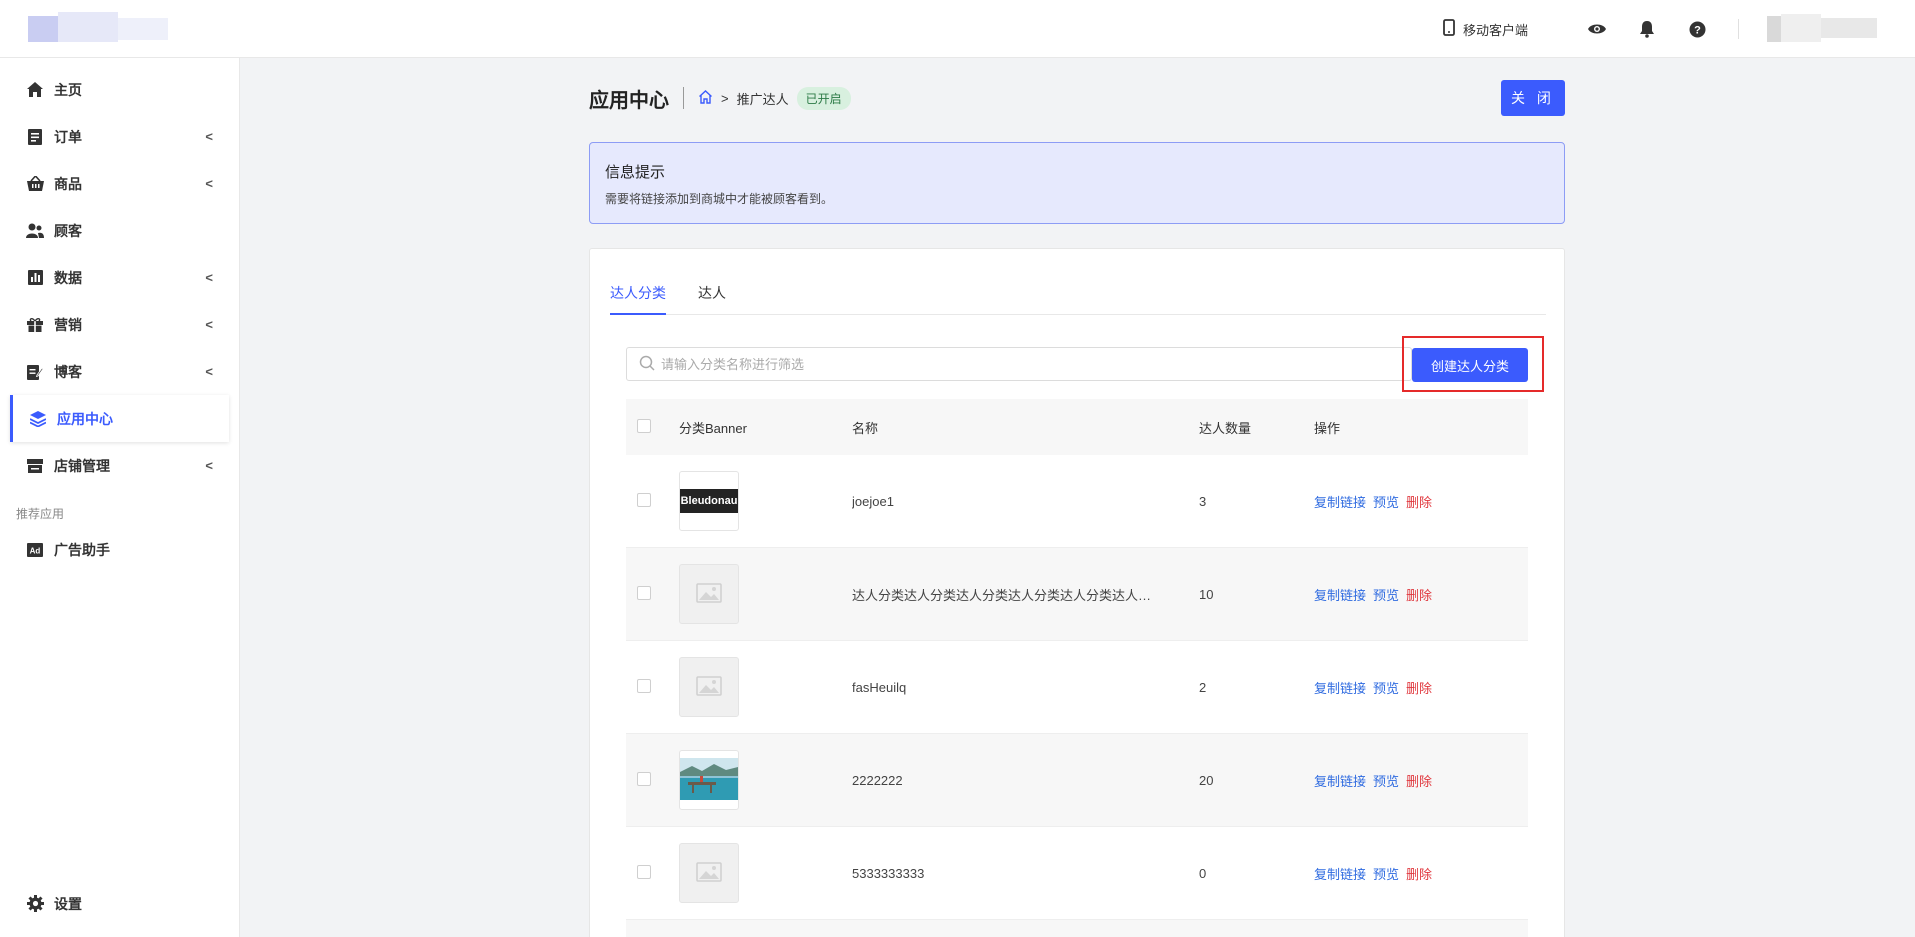  What do you see at coordinates (1206, 780) in the screenshot?
I see `creator-count: 20` at bounding box center [1206, 780].